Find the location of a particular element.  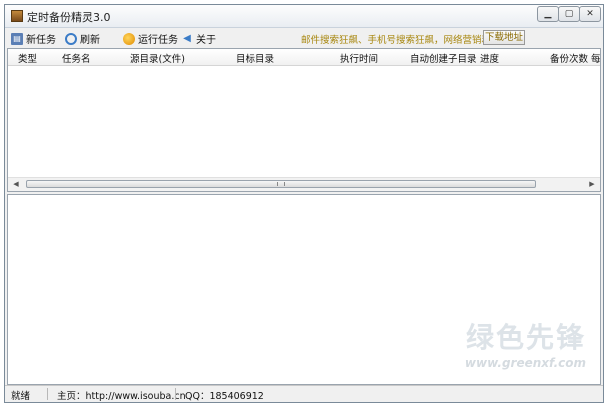

scroll-left-icon: ◀ is located at coordinates (16, 184).